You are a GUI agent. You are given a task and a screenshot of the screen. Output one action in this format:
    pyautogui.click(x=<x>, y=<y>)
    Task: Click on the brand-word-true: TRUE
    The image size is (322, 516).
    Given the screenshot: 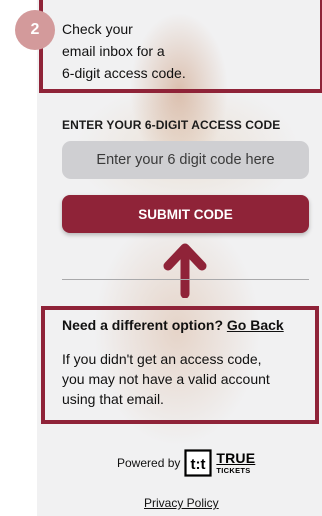 What is the action you would take?
    pyautogui.click(x=236, y=458)
    